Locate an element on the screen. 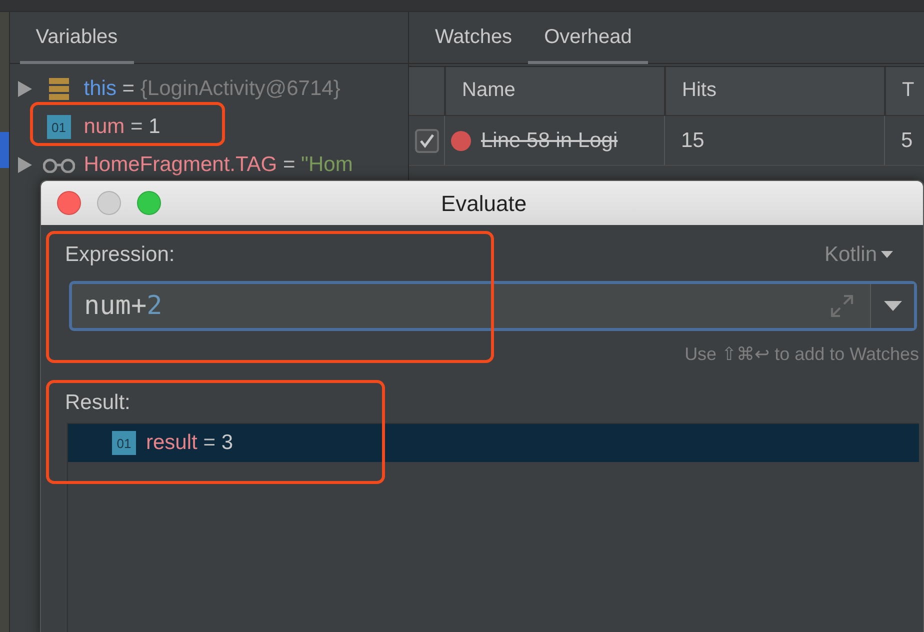 The width and height of the screenshot is (924, 632). variables-tab: Variables is located at coordinates (77, 38).